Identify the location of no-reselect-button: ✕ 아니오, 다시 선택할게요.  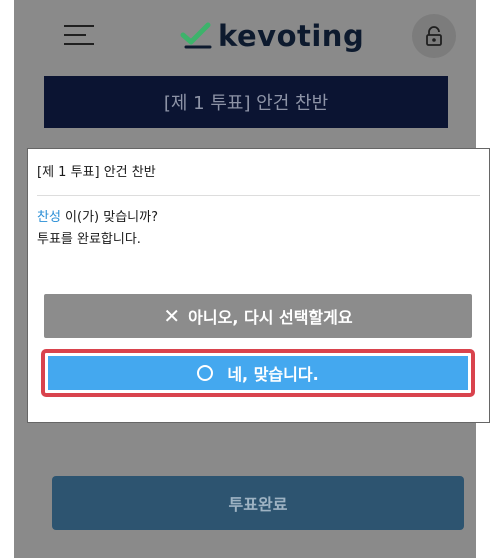
(258, 316).